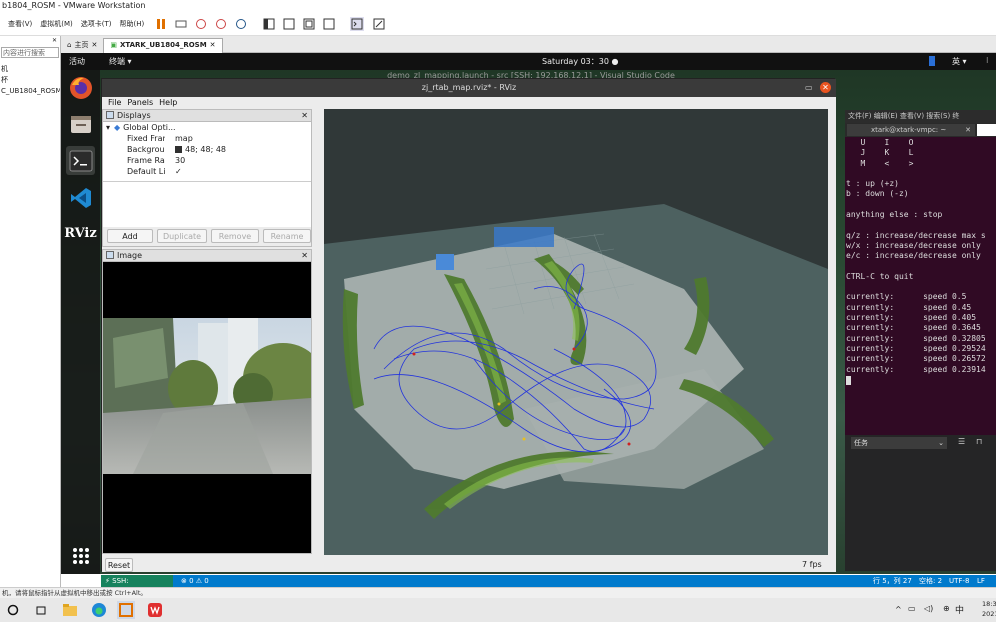  Describe the element at coordinates (928, 608) in the screenshot. I see `volume-icon: ◁)` at that location.